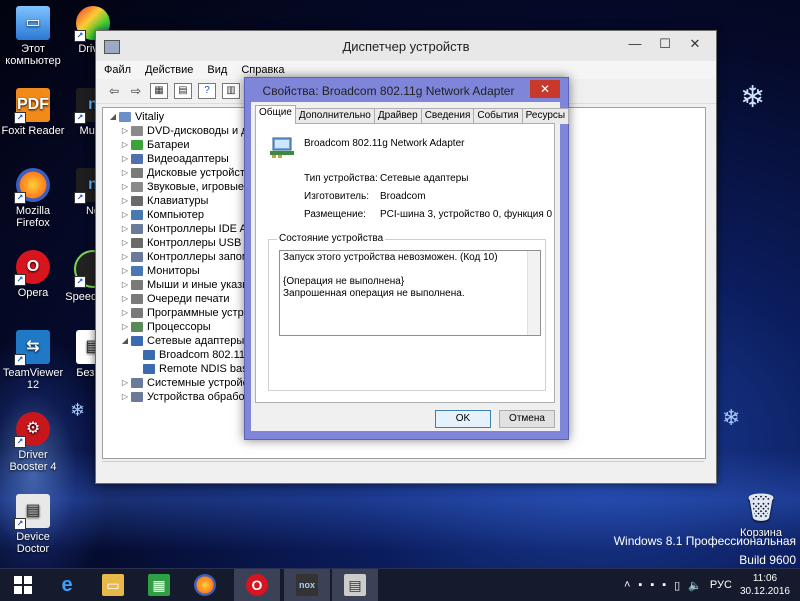 The width and height of the screenshot is (800, 601). What do you see at coordinates (183, 369) in the screenshot?
I see `tree-device-item: Remote NDIS based` at bounding box center [183, 369].